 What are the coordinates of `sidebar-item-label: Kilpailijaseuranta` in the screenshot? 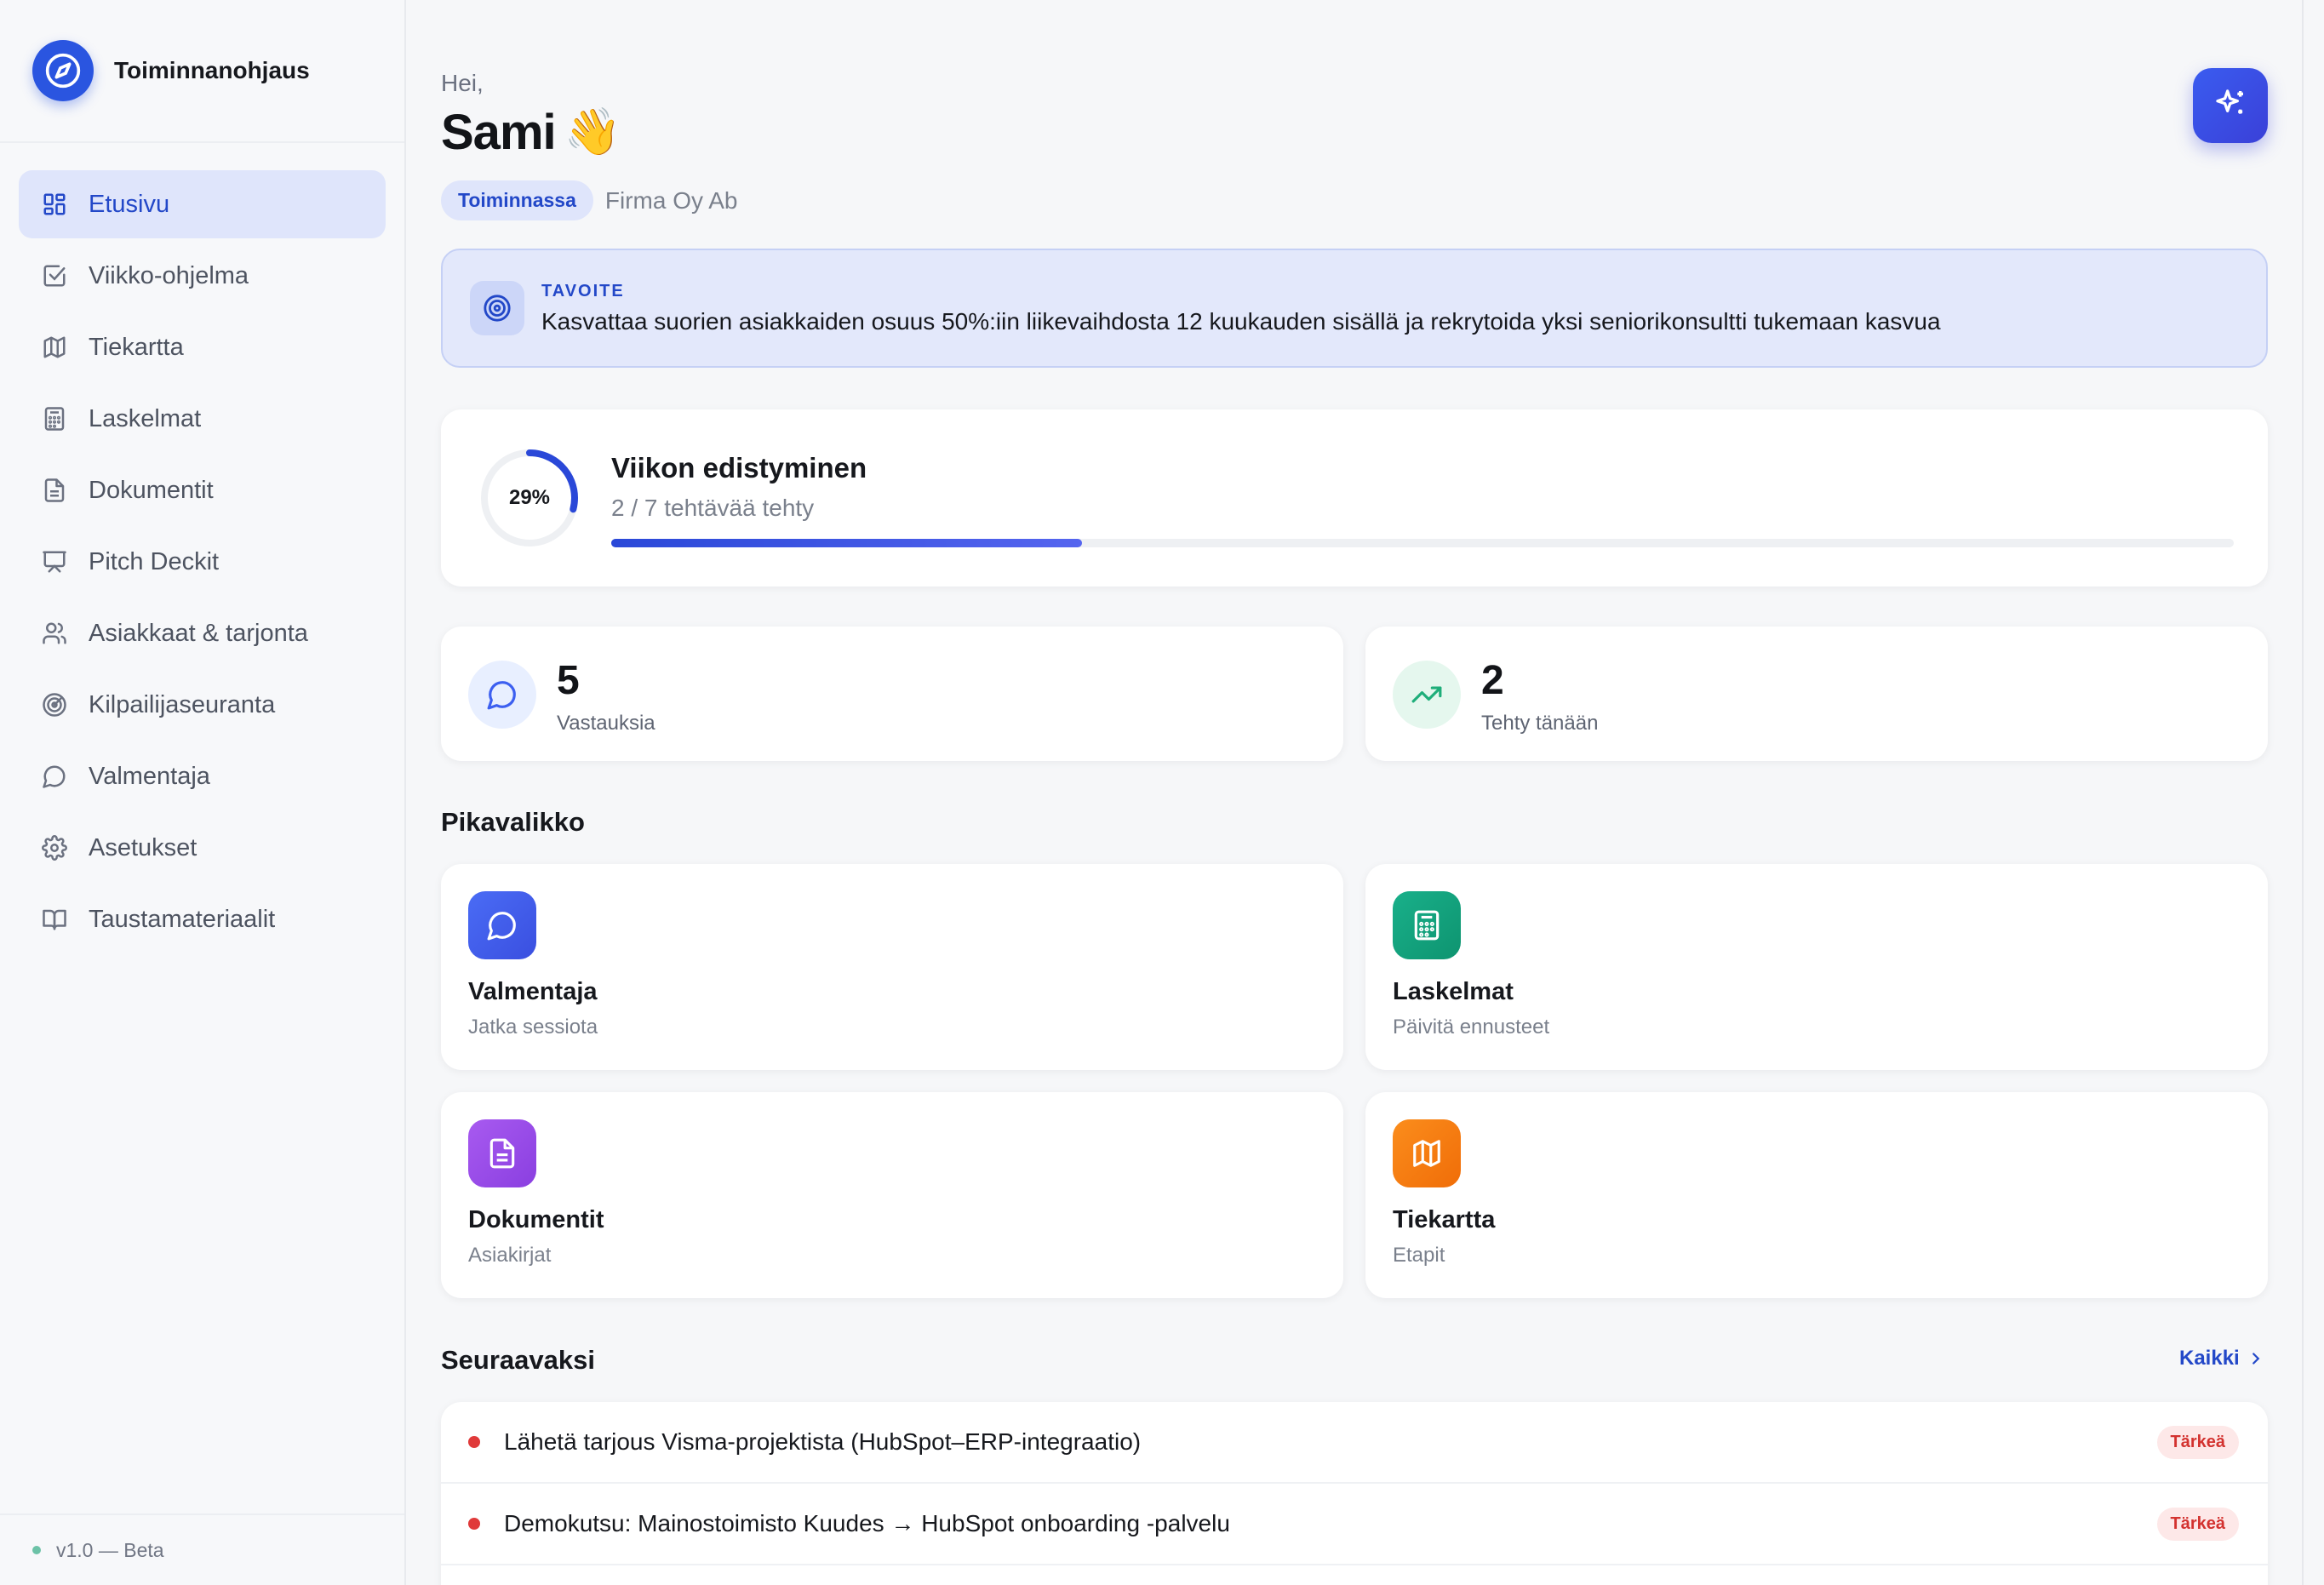 It's located at (182, 704).